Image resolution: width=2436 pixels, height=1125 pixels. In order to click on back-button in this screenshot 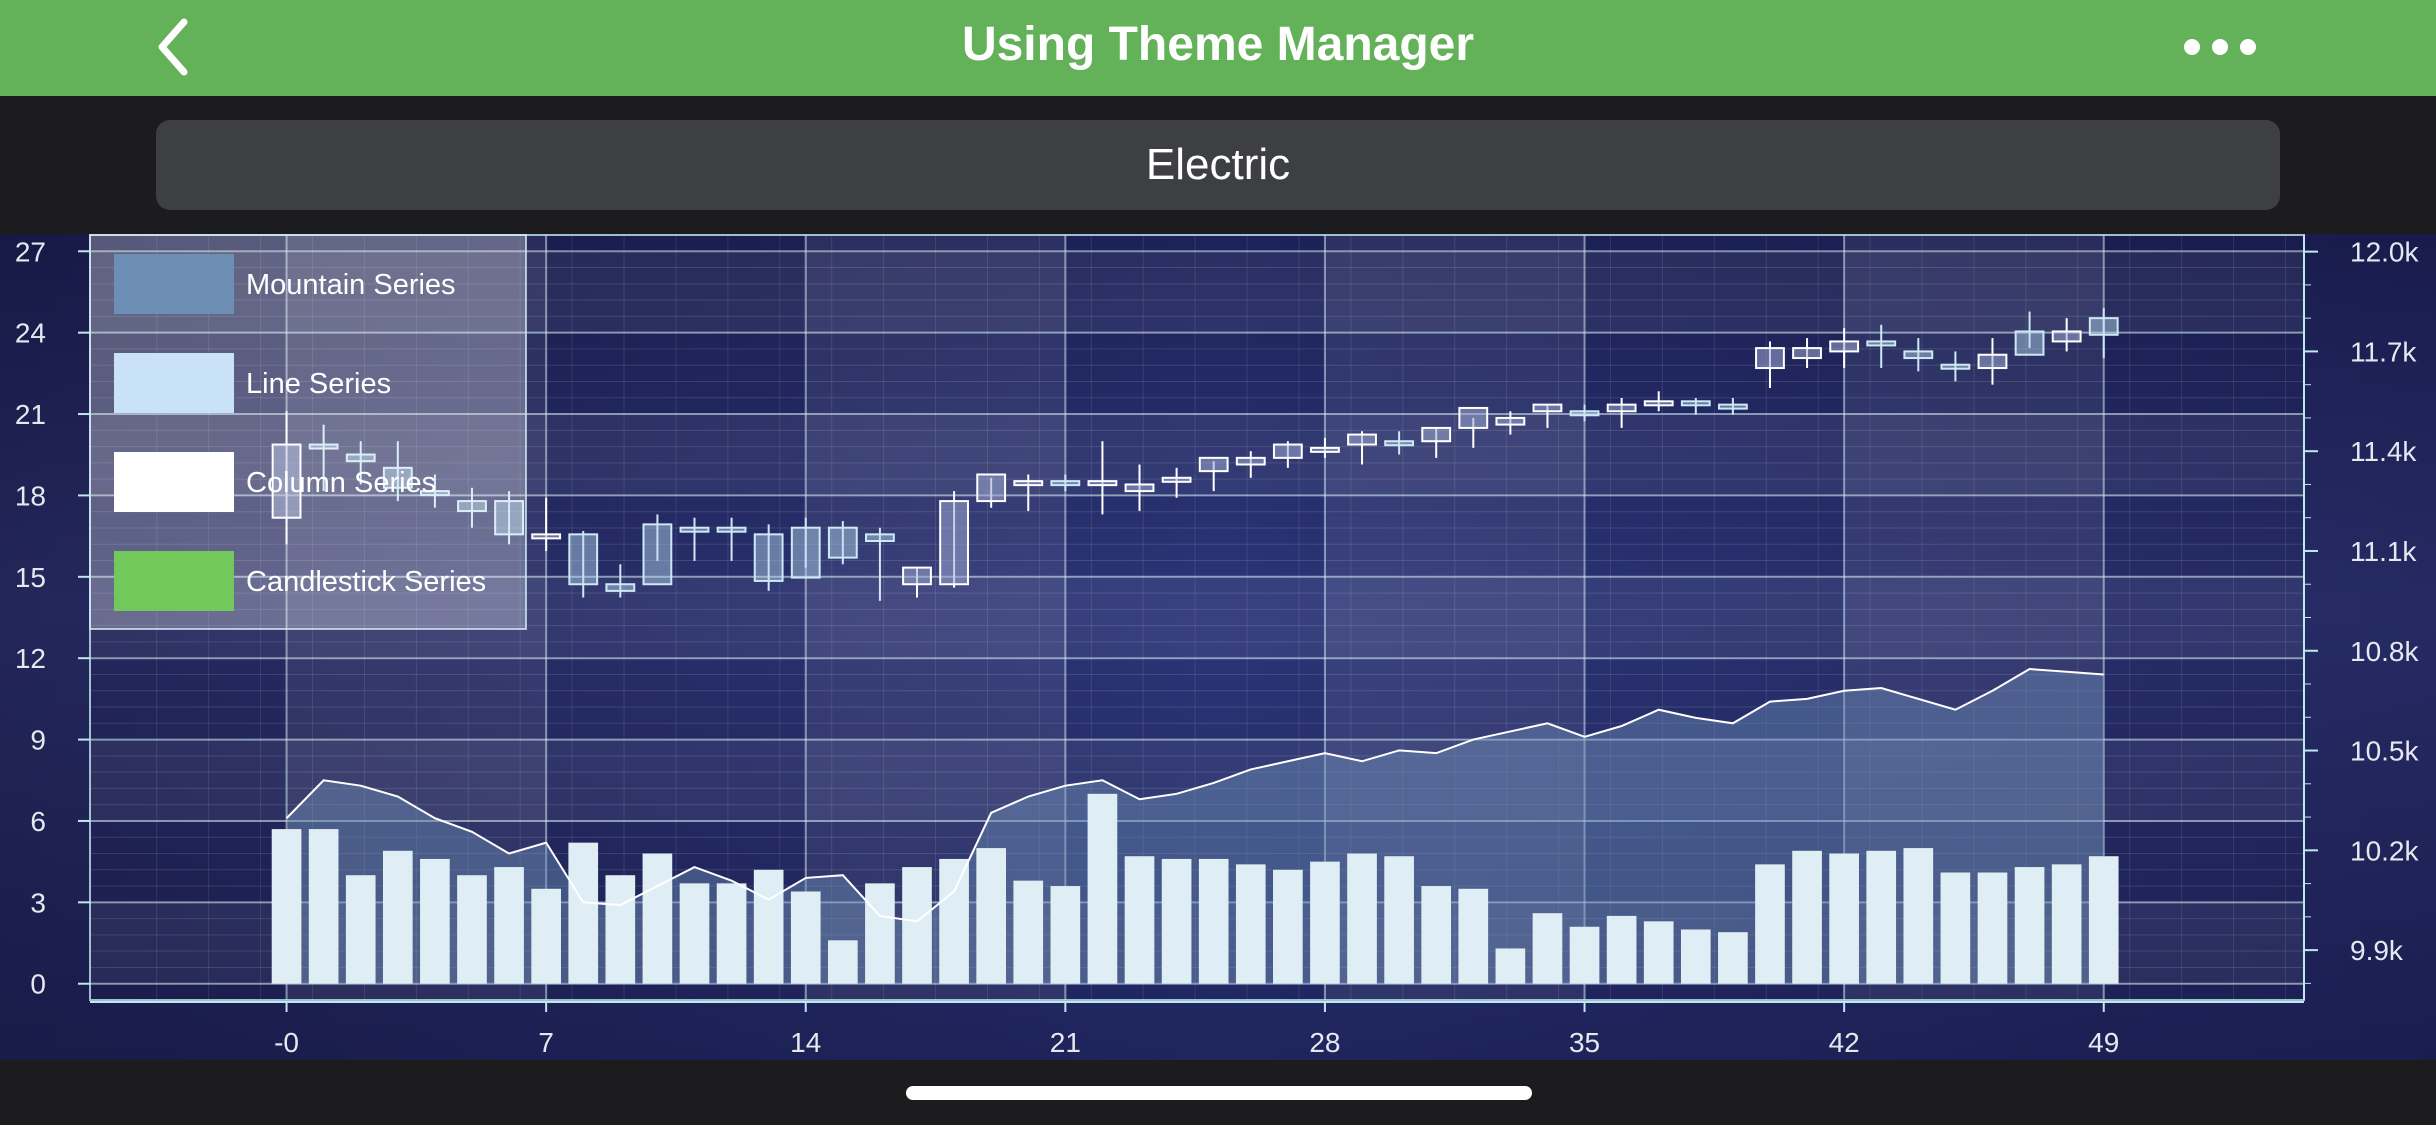, I will do `click(175, 47)`.